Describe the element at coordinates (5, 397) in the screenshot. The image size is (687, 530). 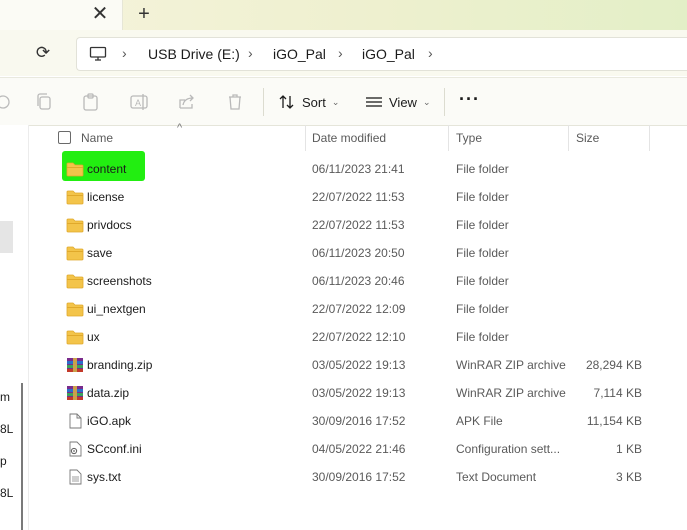
I see `nav-pane-item-fragment: m` at that location.